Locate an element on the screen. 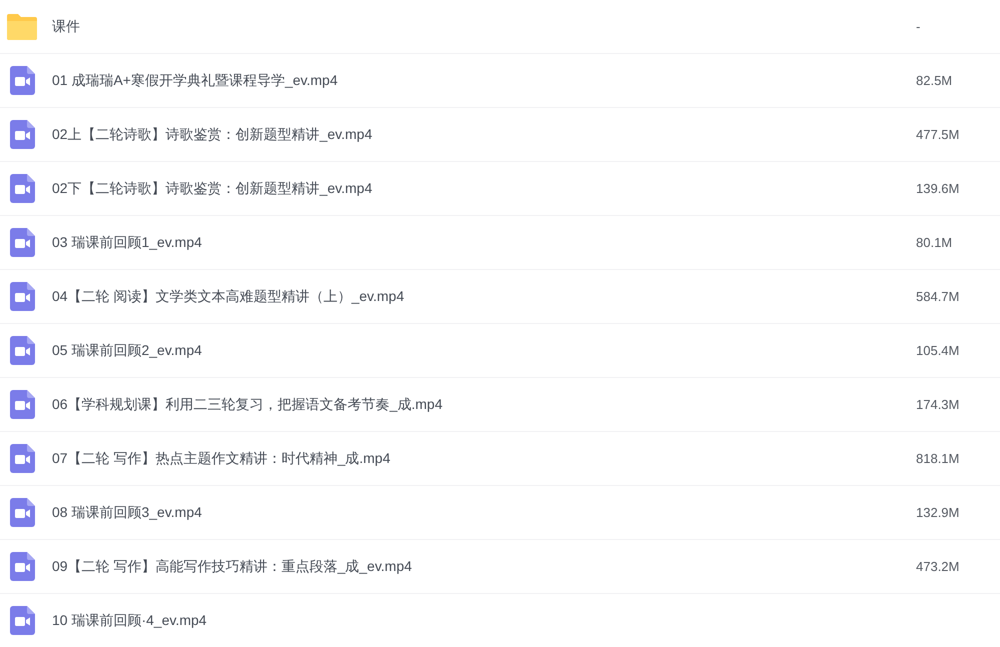  file-size: 174.3M is located at coordinates (938, 404).